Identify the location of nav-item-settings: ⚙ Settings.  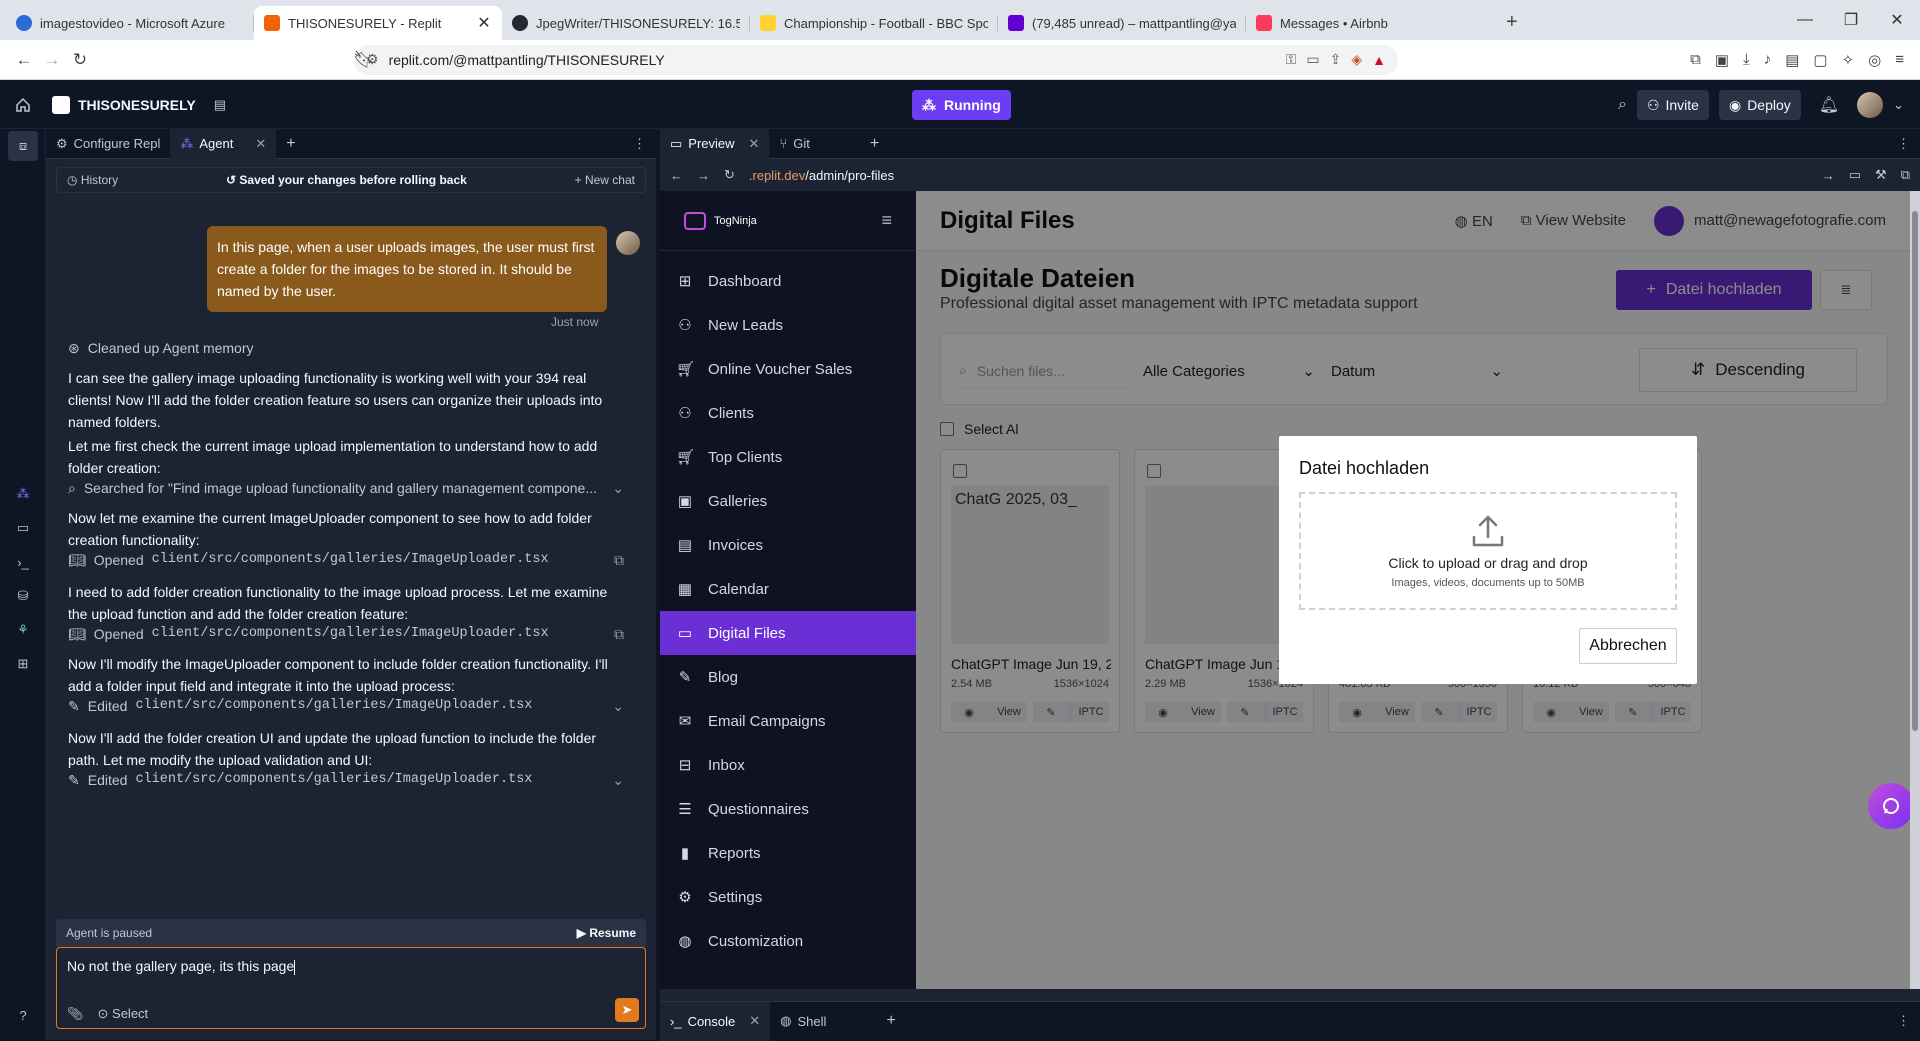
(788, 897).